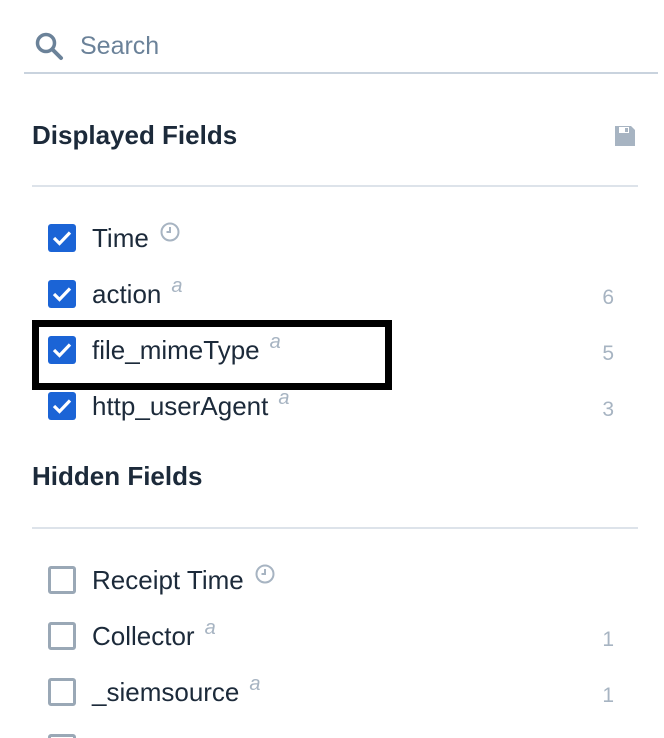  Describe the element at coordinates (168, 579) in the screenshot. I see `field-name: Receipt Time` at that location.